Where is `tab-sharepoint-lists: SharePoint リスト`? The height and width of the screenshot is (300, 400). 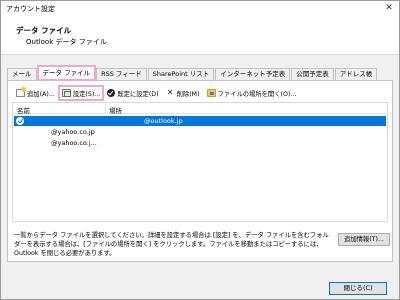
tab-sharepoint-lists: SharePoint リスト is located at coordinates (181, 74).